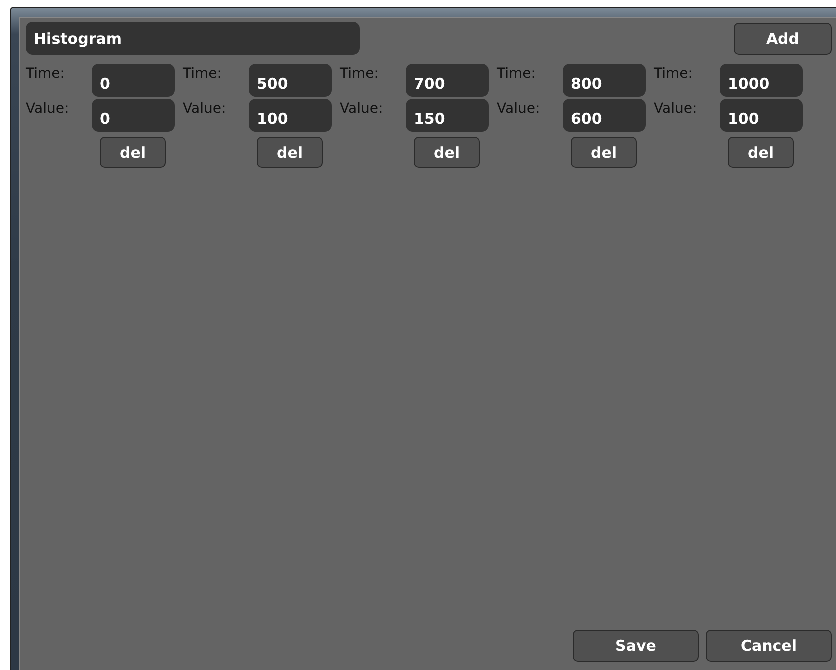  Describe the element at coordinates (447, 115) in the screenshot. I see `value-field: 150` at that location.